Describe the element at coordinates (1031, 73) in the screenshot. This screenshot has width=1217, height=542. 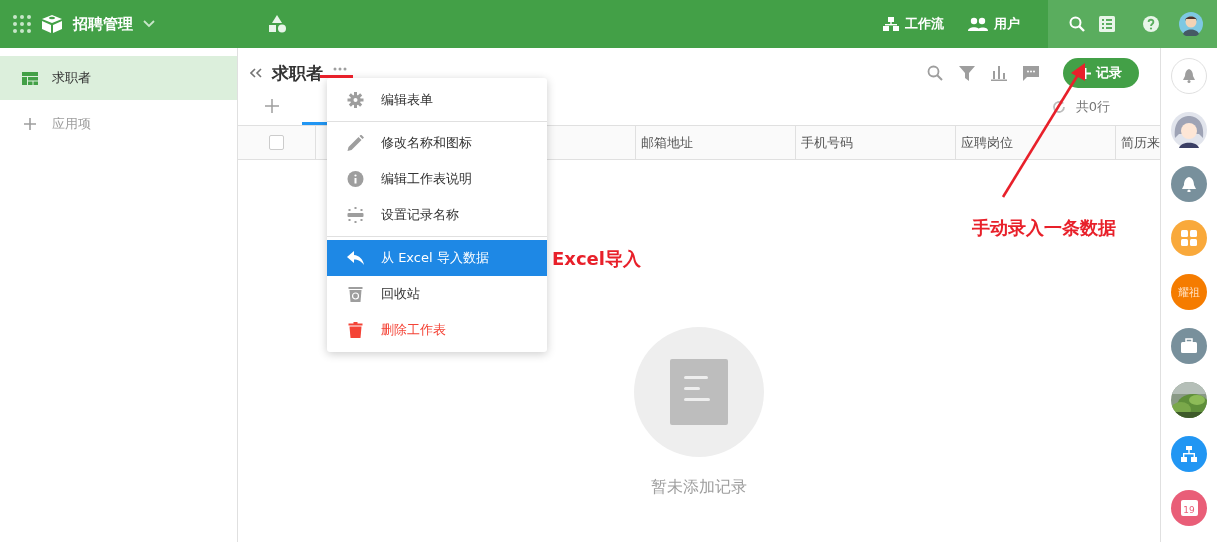
I see `comment-icon` at that location.